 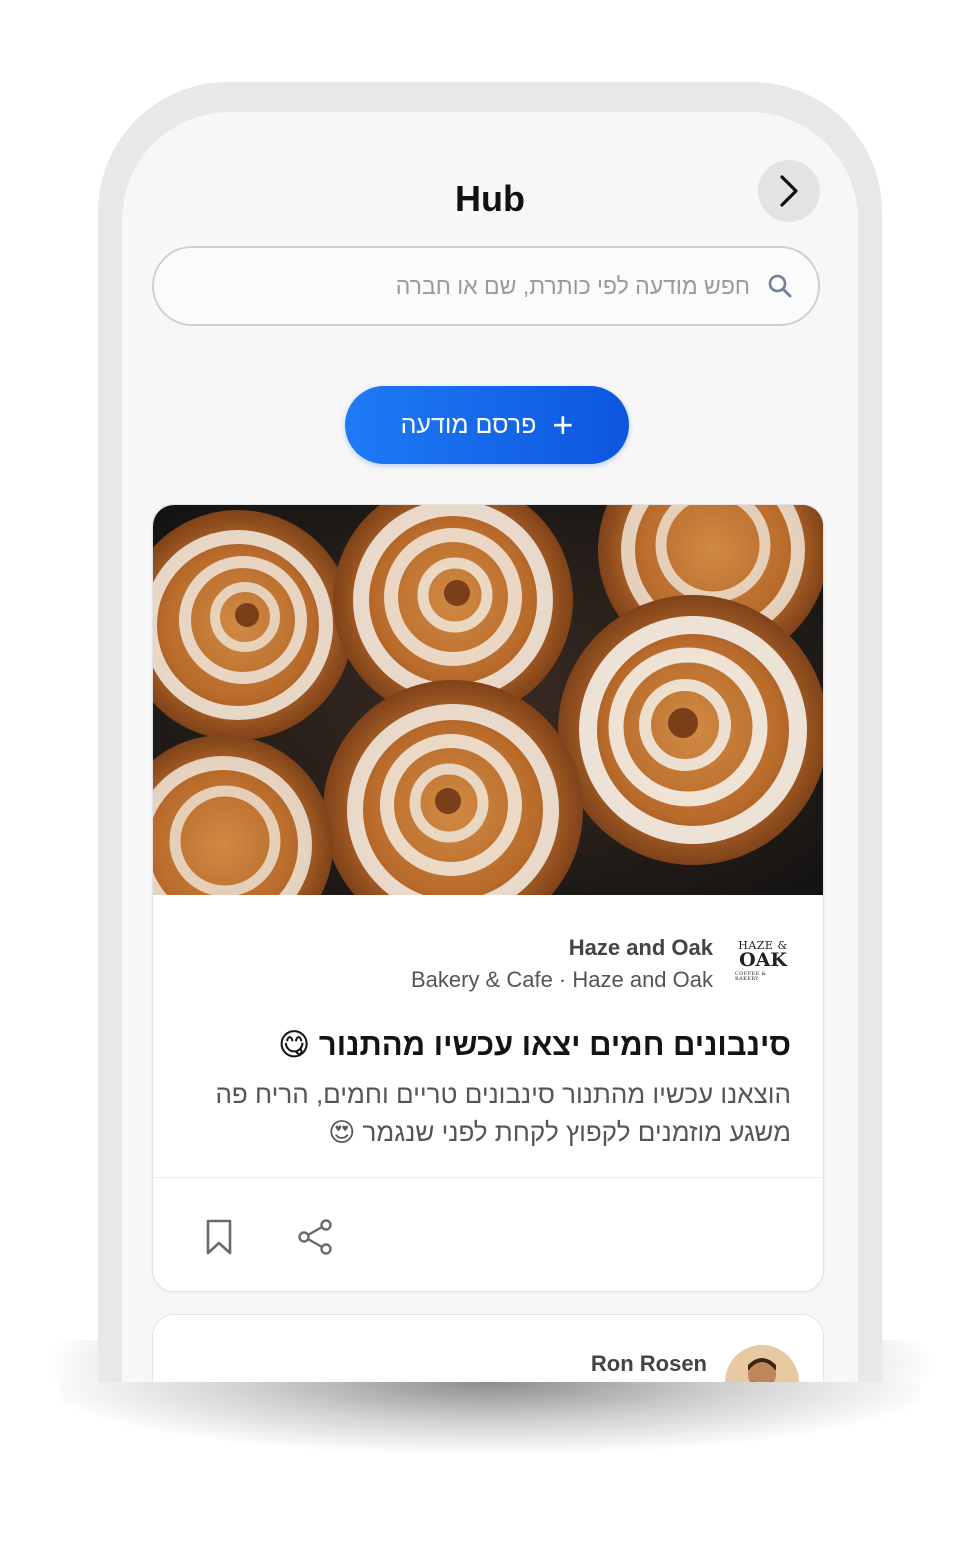 I want to click on share-icon, so click(x=315, y=1237).